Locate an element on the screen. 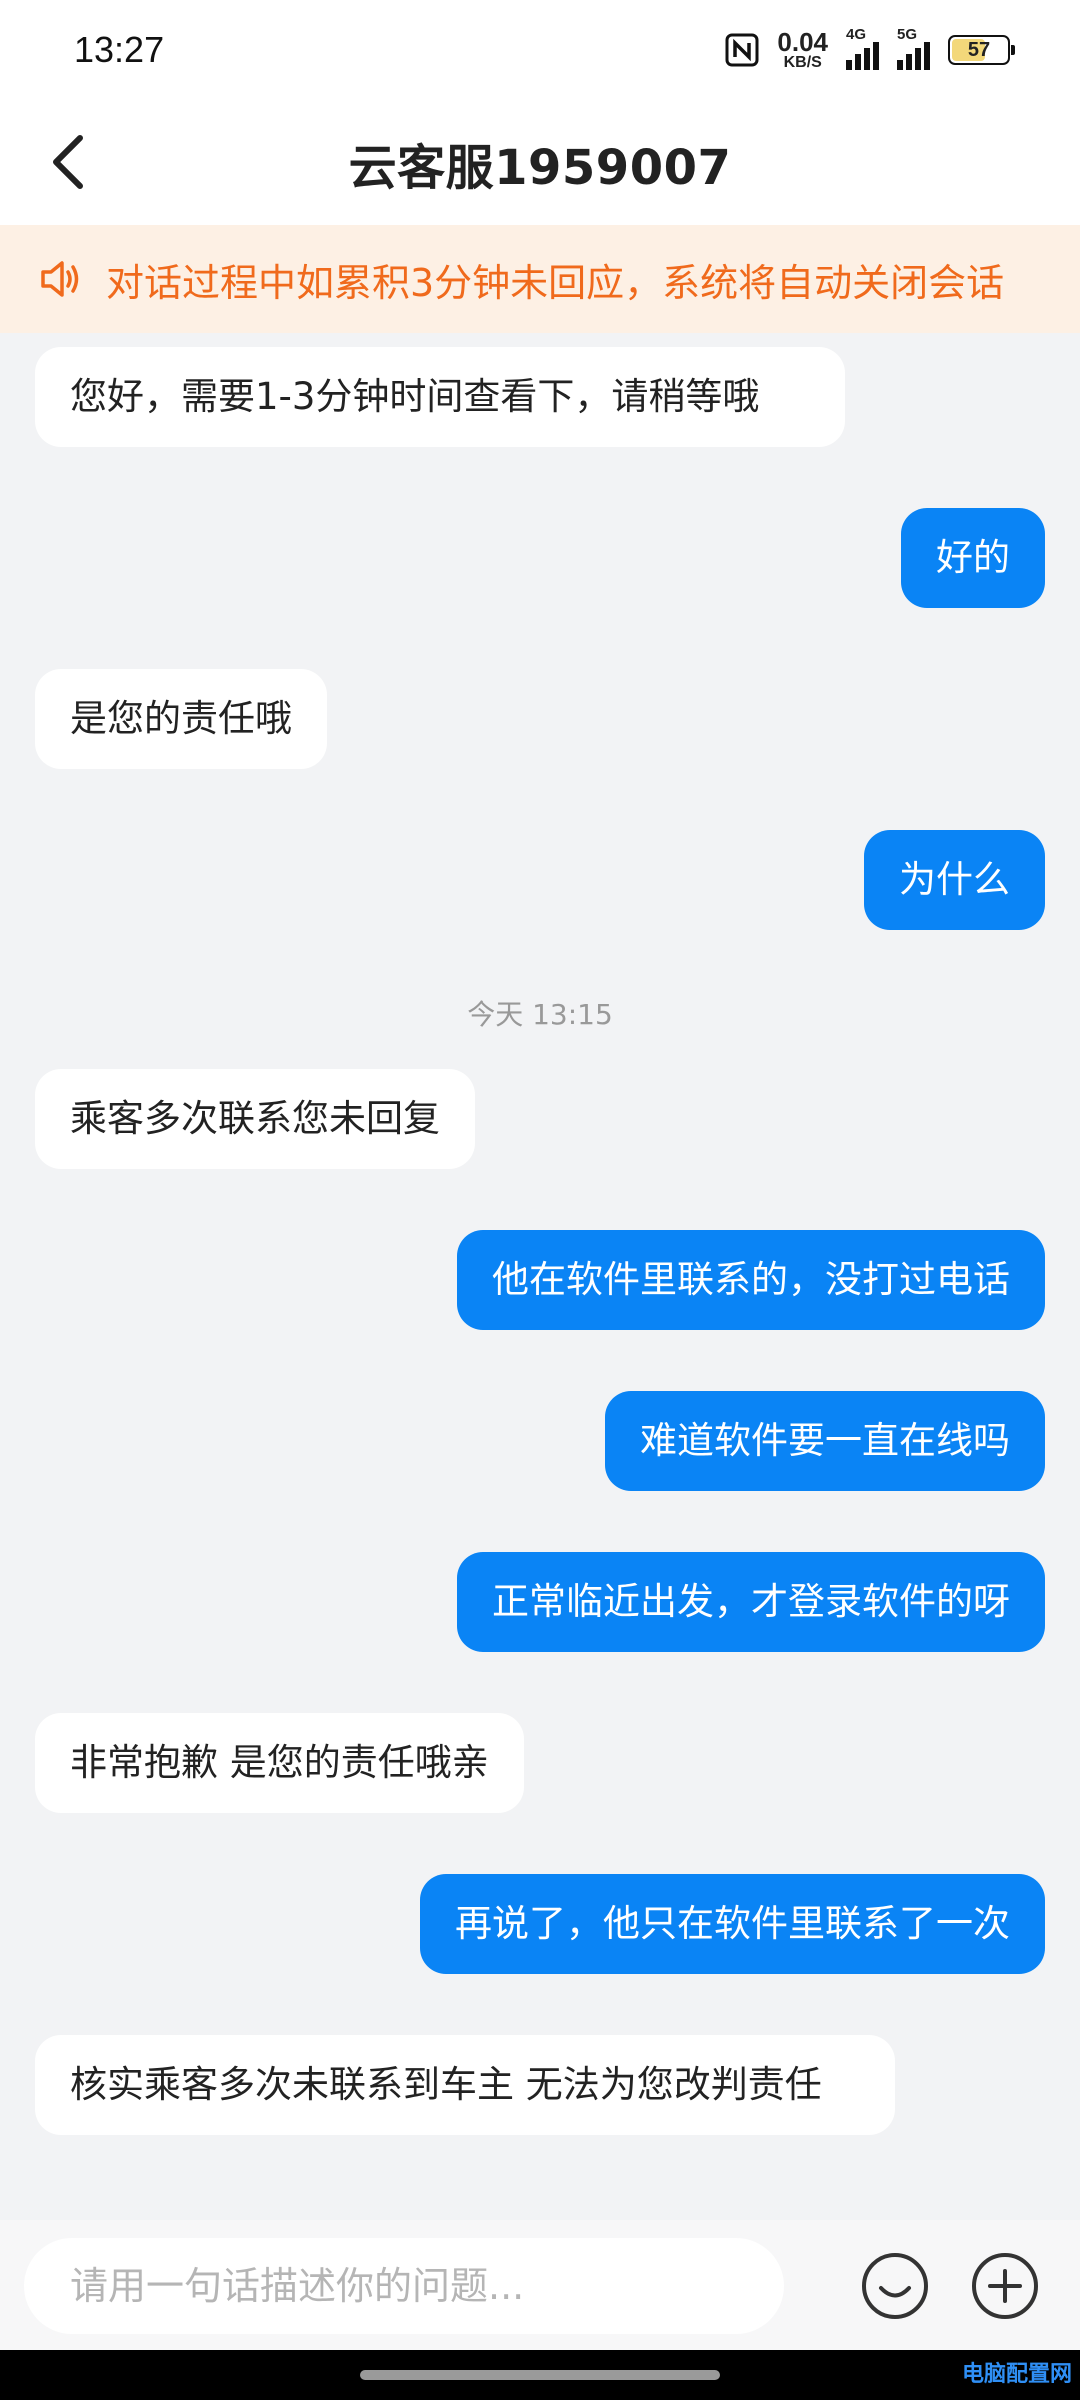 The width and height of the screenshot is (1080, 2400). emoji-icon is located at coordinates (895, 2286).